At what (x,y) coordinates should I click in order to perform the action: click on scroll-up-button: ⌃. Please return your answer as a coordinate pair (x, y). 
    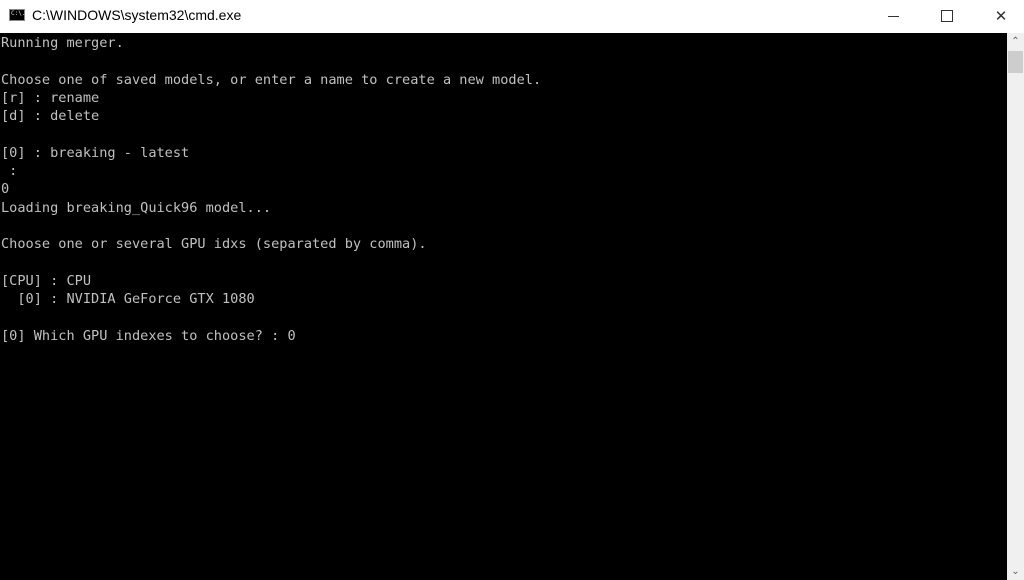
    Looking at the image, I should click on (1015, 41).